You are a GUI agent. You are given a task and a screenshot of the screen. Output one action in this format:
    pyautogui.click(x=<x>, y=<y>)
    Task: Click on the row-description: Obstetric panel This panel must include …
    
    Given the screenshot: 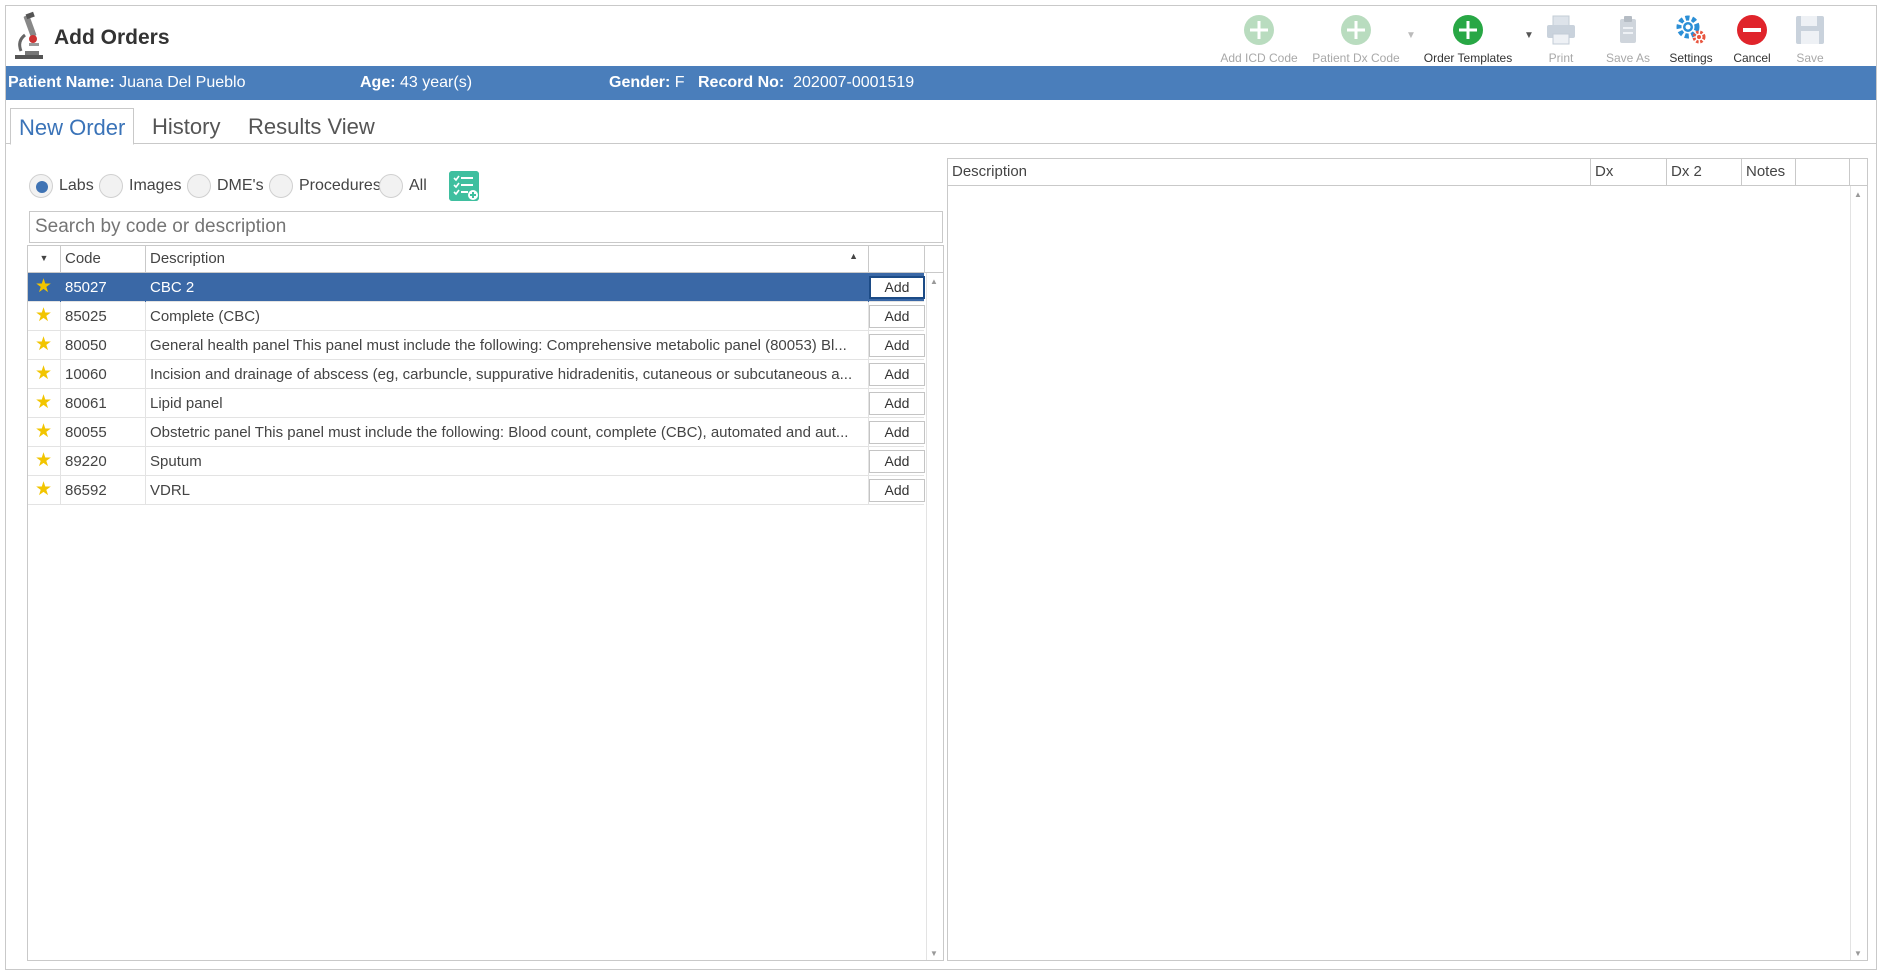 What is the action you would take?
    pyautogui.click(x=507, y=432)
    